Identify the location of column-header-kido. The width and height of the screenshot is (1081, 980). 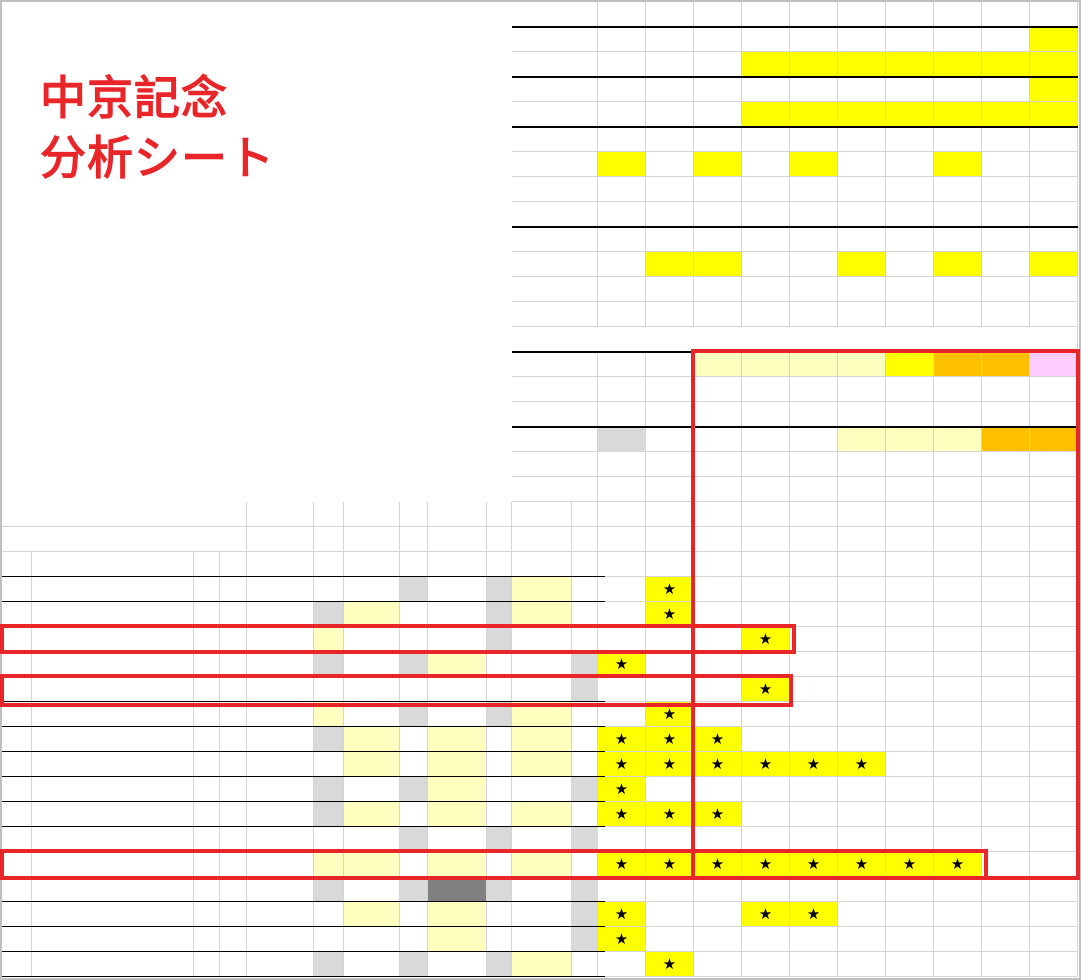
(457, 564).